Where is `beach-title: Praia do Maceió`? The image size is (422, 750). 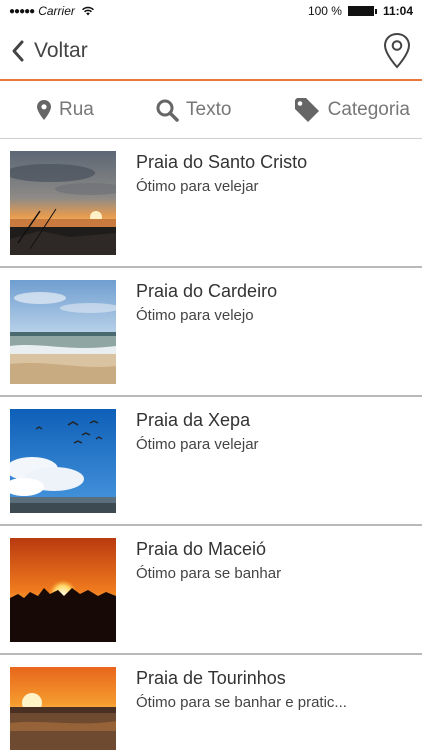 beach-title: Praia do Maceió is located at coordinates (201, 549).